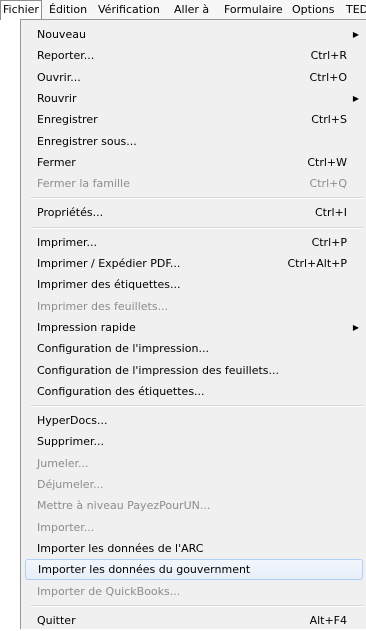  I want to click on menu-aller-a: Aller à, so click(191, 10).